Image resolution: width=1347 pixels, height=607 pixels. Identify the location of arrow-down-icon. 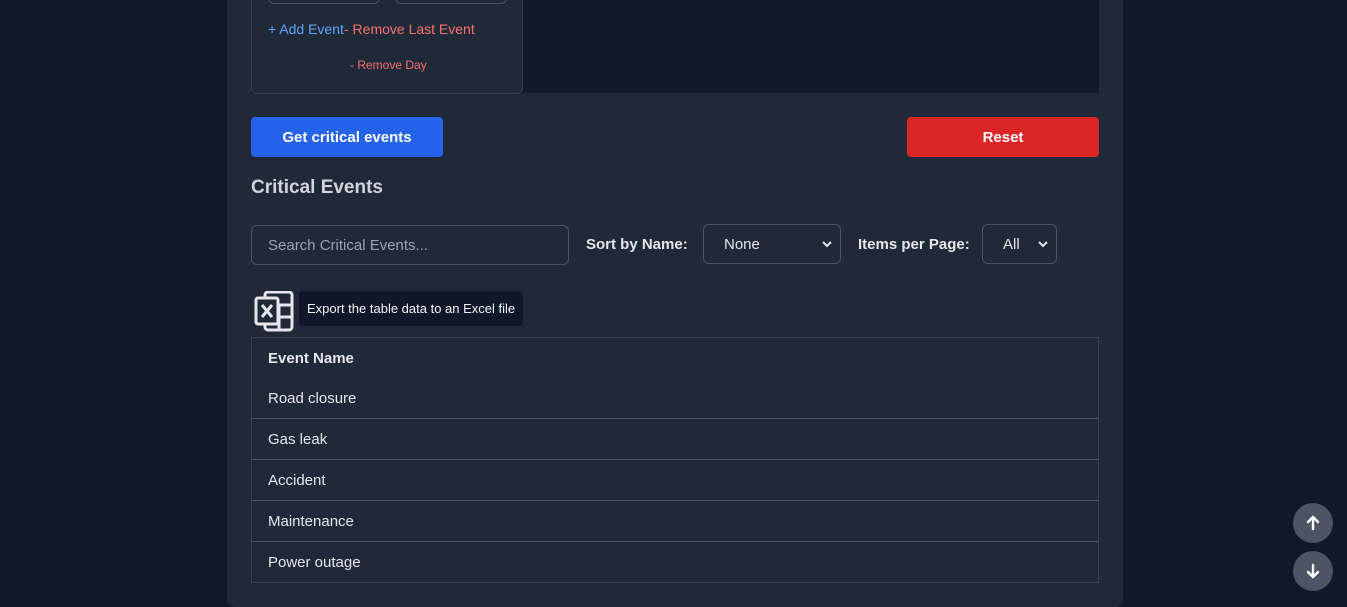
(1313, 571).